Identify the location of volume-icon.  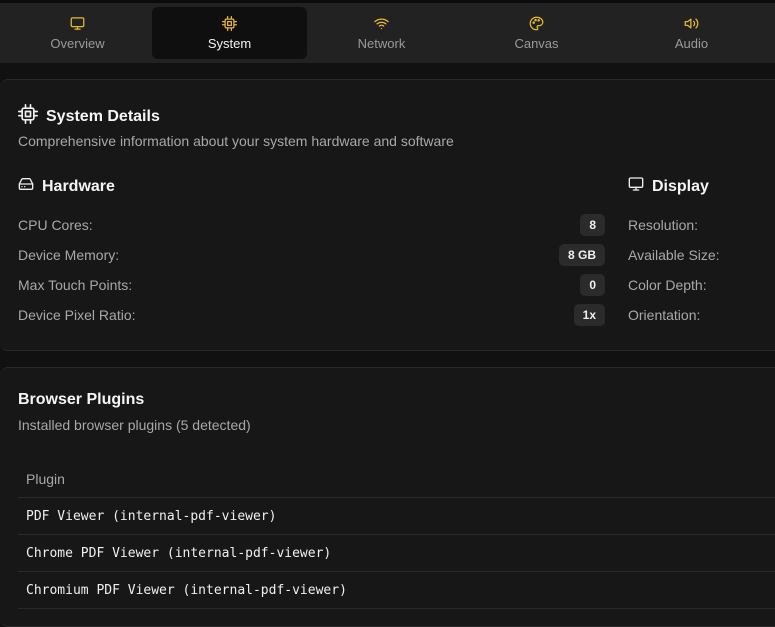
(692, 23).